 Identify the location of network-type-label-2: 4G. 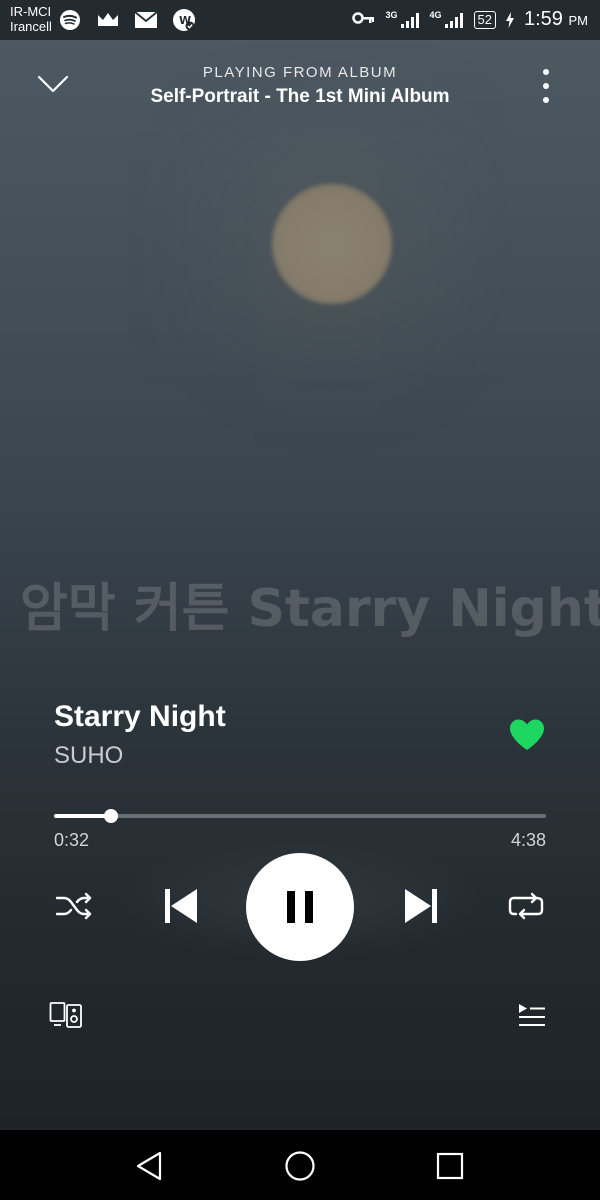
(435, 14).